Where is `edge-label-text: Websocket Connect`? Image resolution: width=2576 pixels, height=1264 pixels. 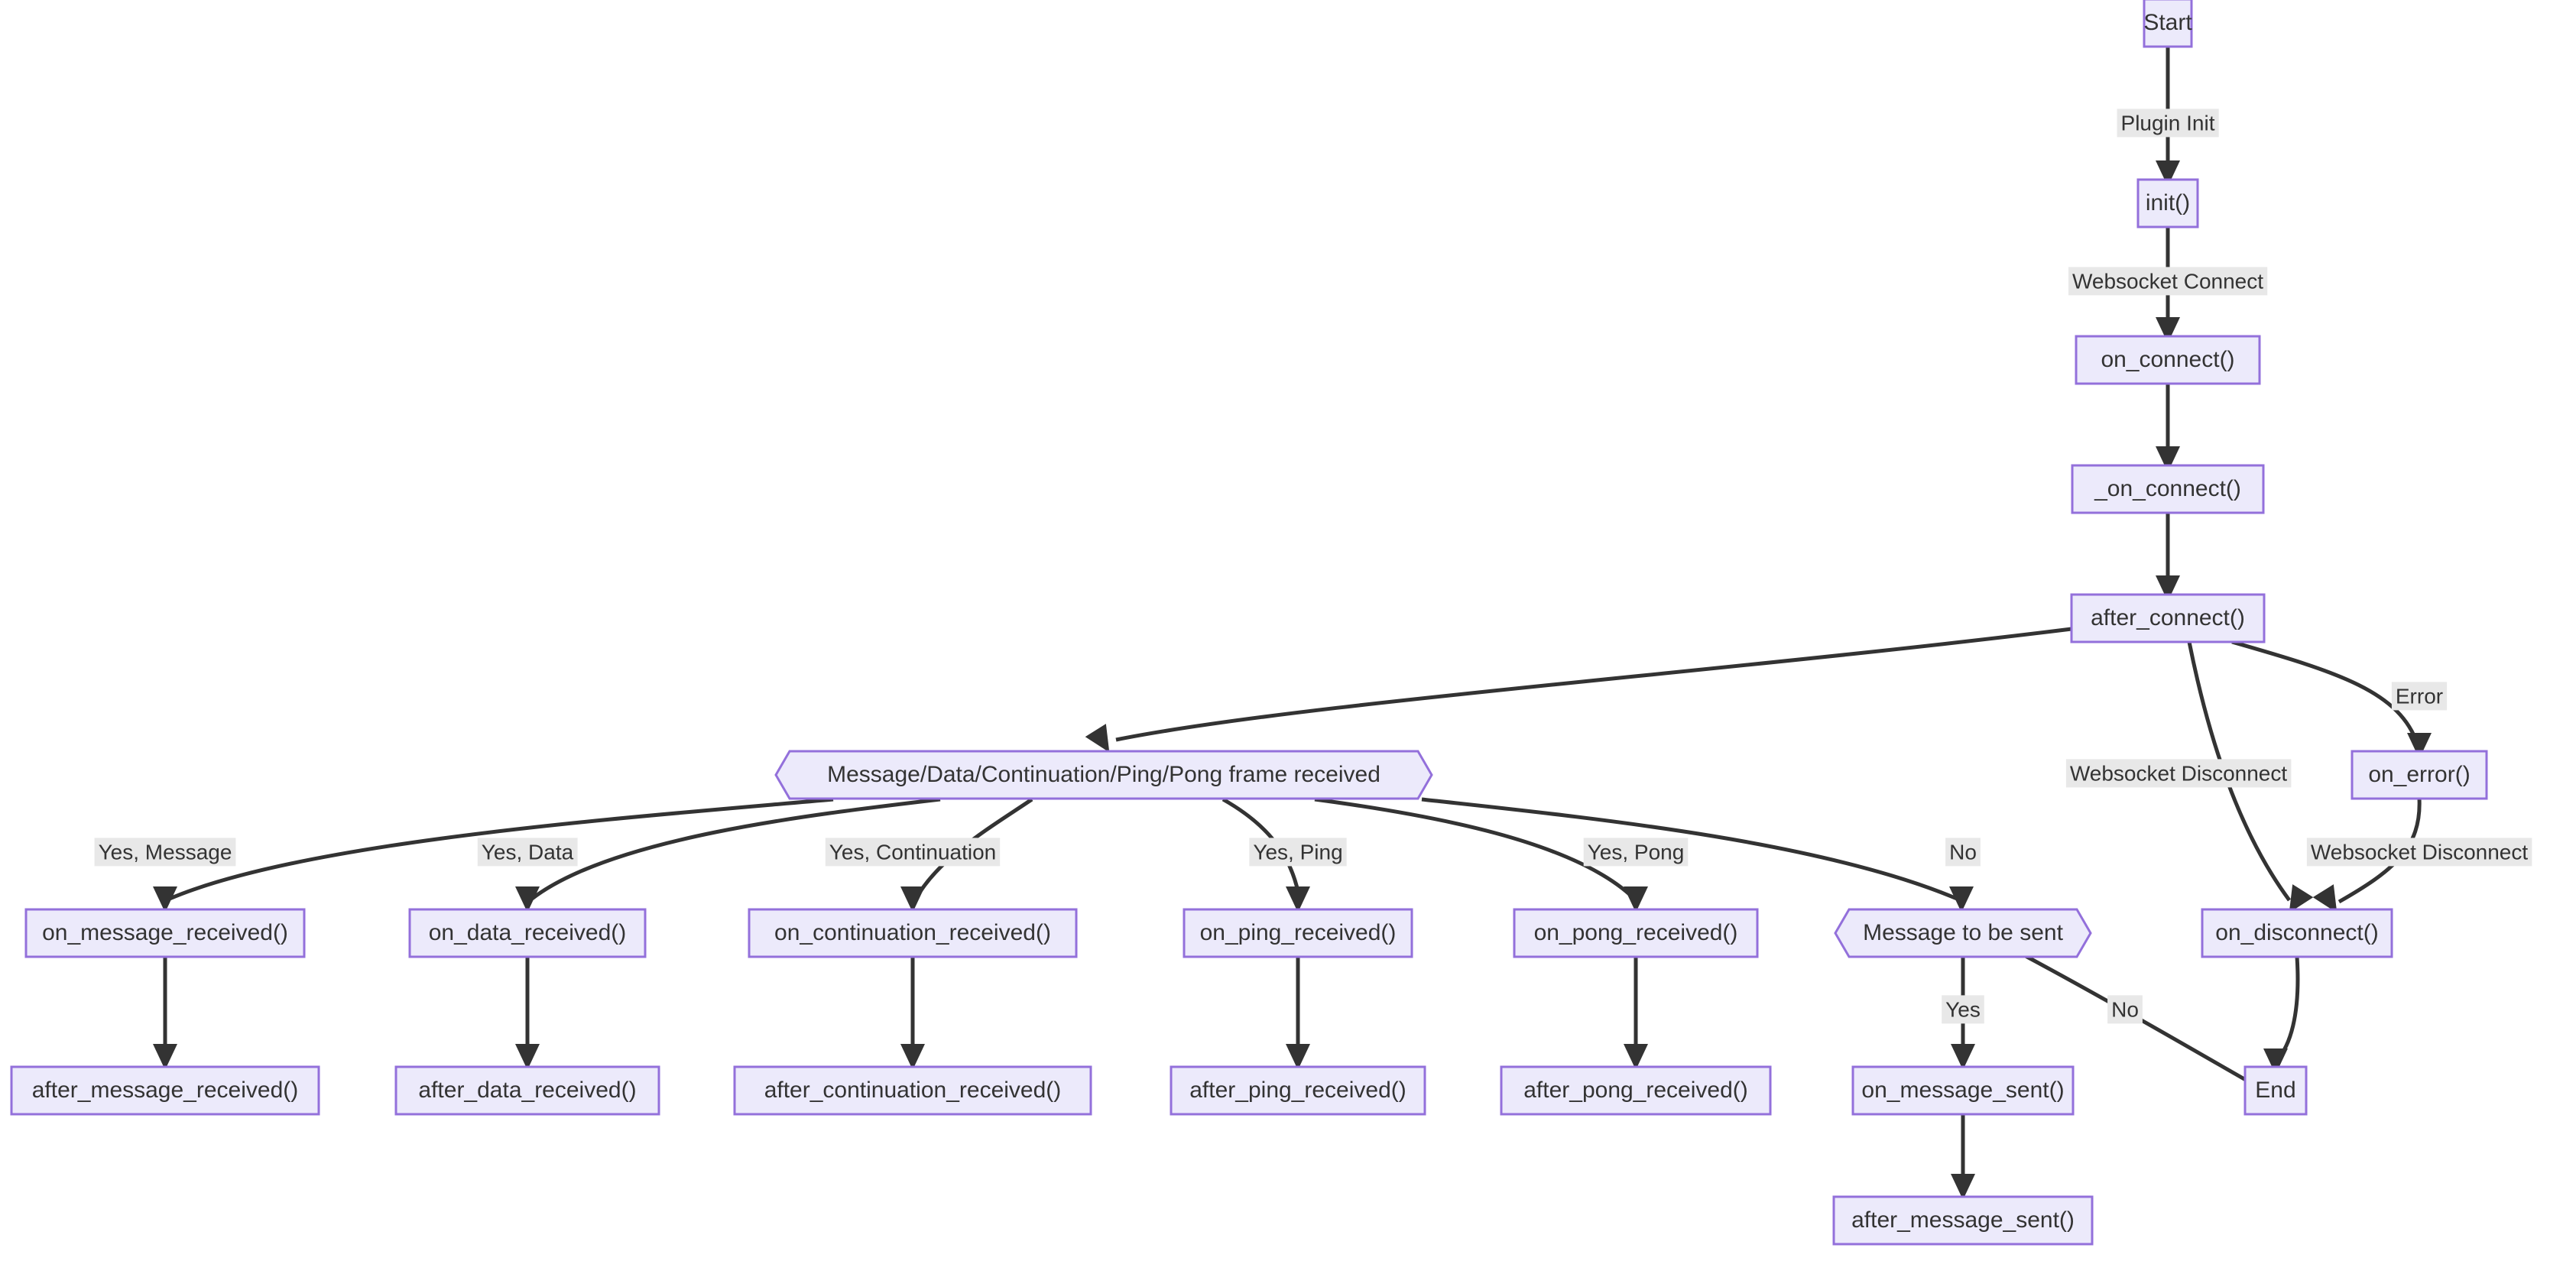 edge-label-text: Websocket Connect is located at coordinates (2167, 281).